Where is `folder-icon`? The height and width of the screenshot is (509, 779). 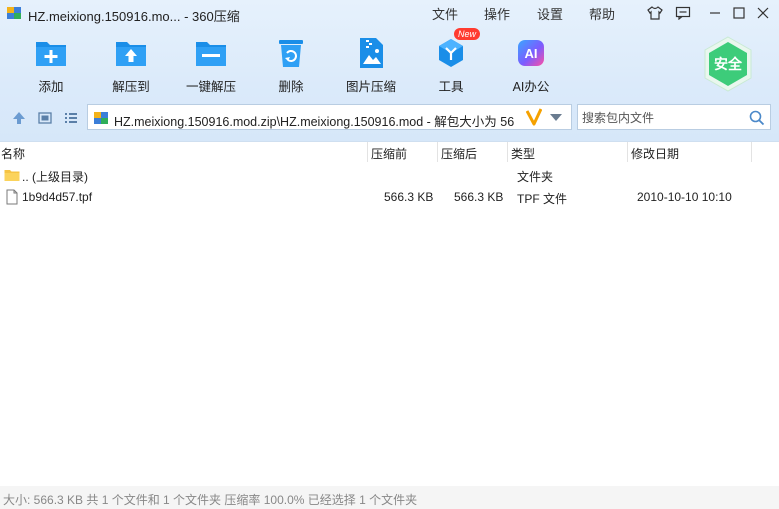 folder-icon is located at coordinates (12, 175).